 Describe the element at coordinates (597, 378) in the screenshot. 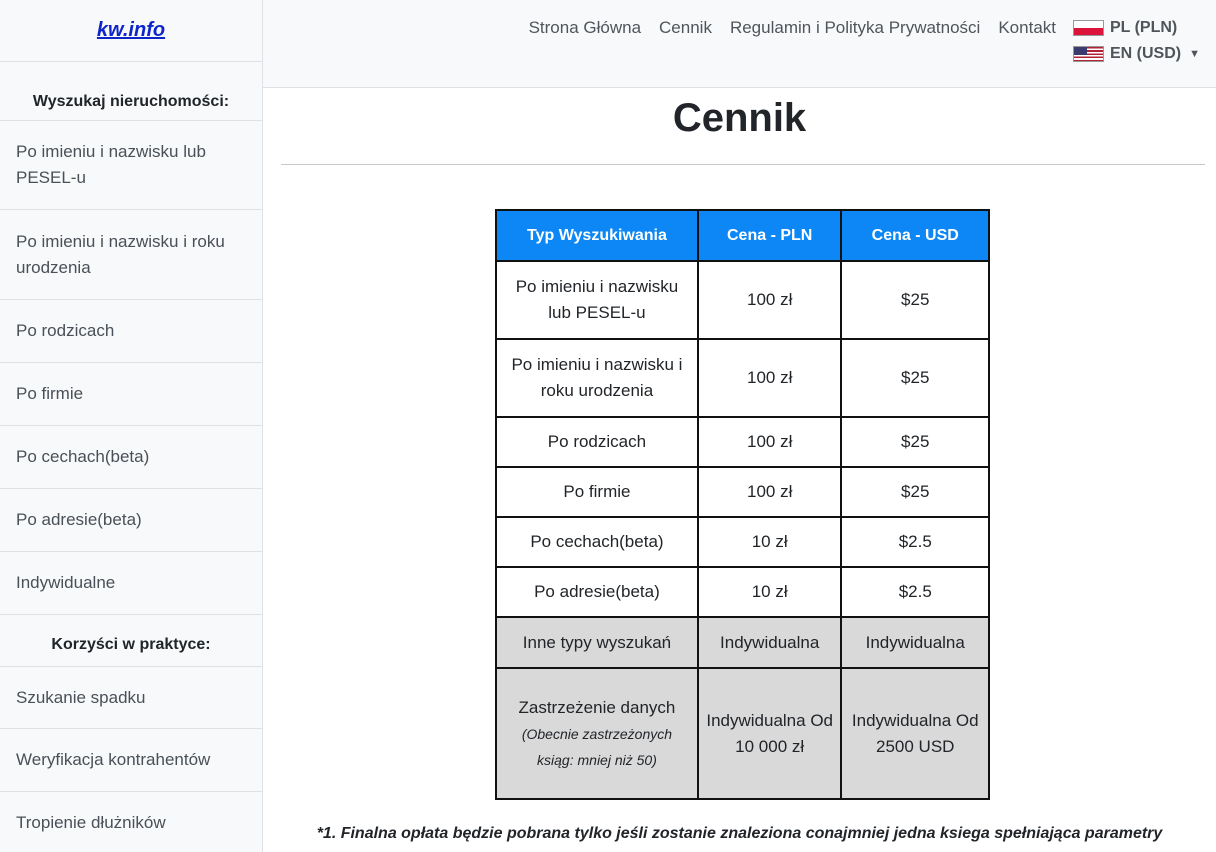

I see `cell-type: Po imieniu i nazwisku i roku urodzenia` at that location.